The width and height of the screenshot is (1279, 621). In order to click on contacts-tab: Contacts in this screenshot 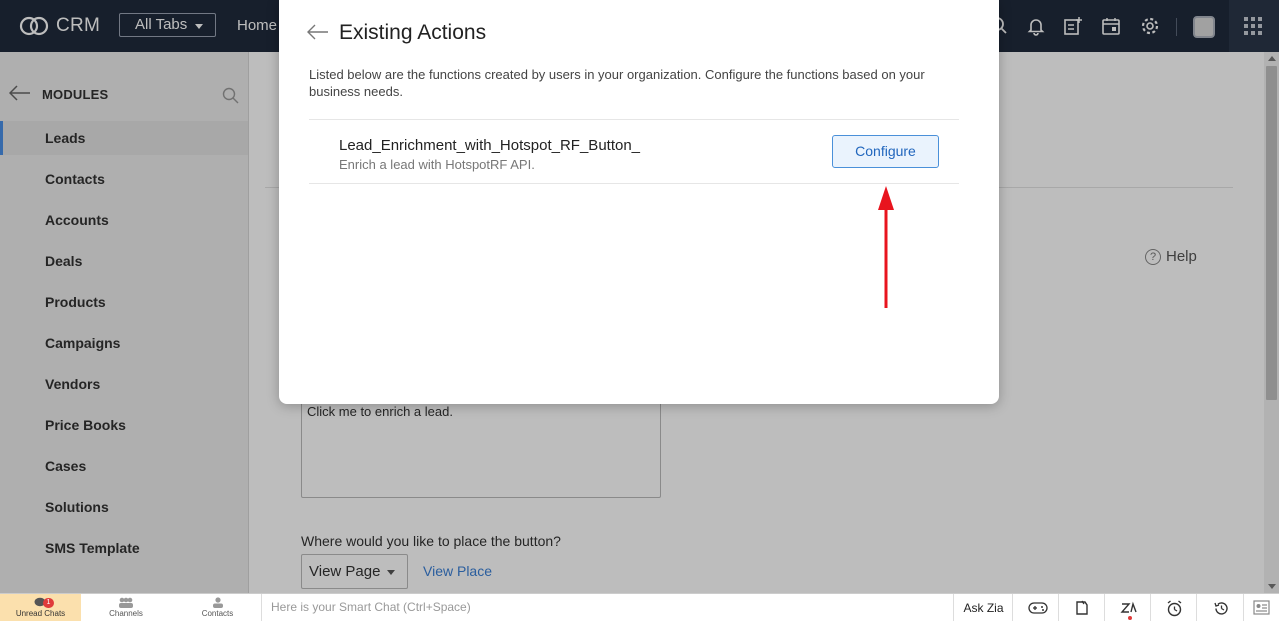, I will do `click(217, 607)`.